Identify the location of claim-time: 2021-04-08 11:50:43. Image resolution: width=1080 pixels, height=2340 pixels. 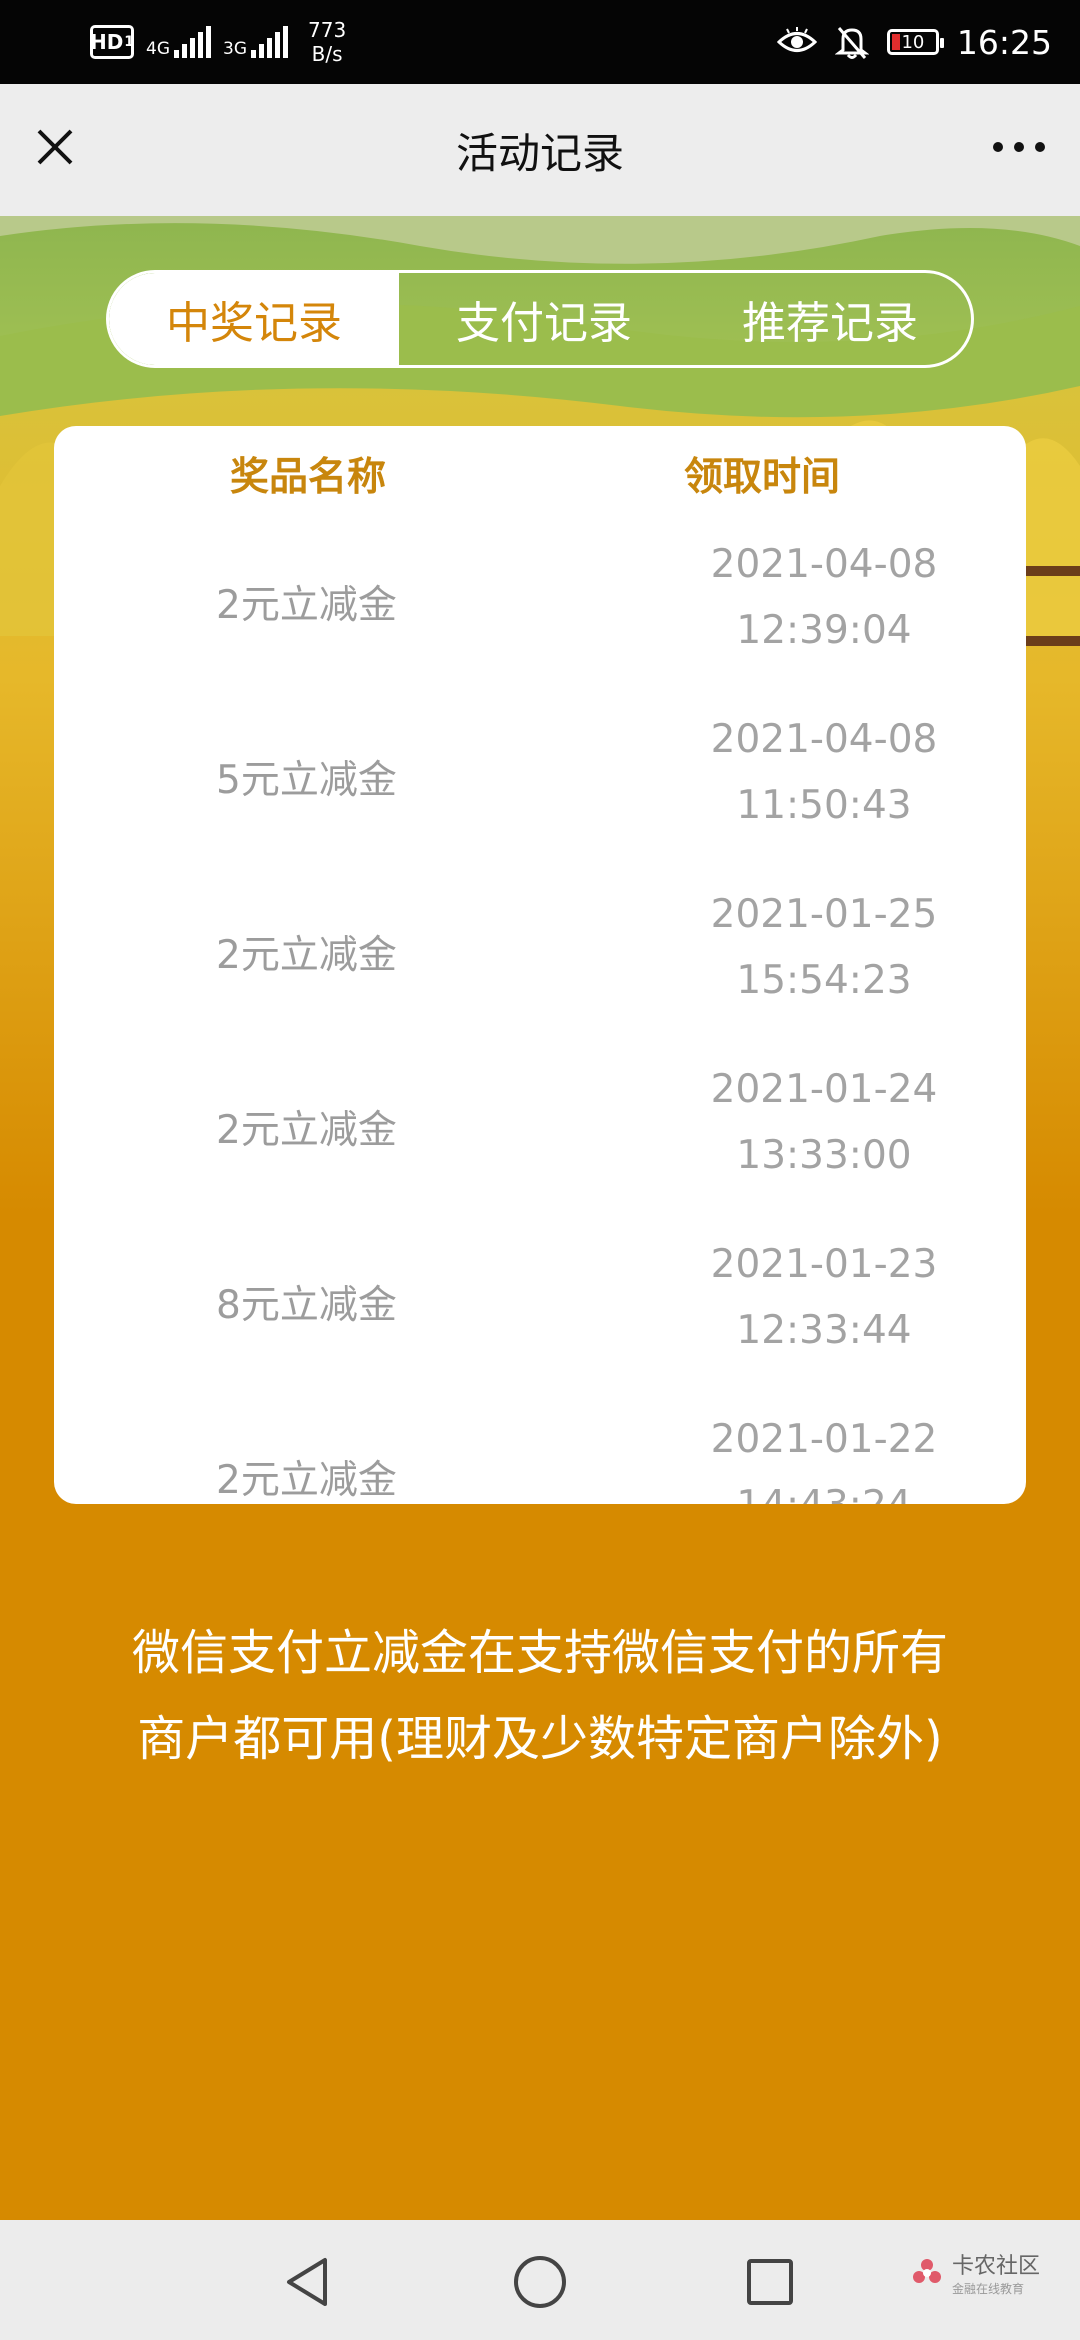
(820, 773).